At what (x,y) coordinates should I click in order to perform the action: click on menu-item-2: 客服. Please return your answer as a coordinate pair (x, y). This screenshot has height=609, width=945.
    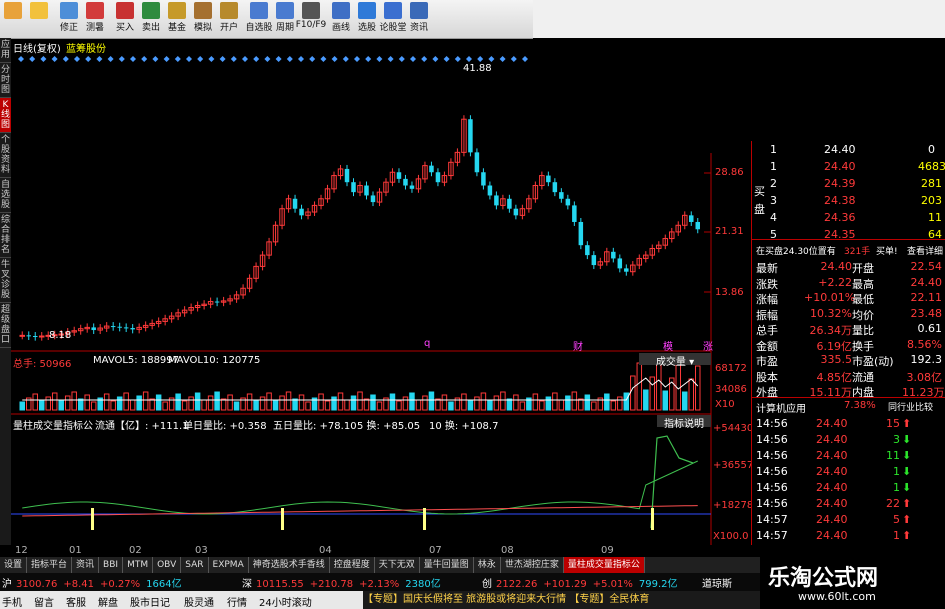
    Looking at the image, I should click on (76, 601).